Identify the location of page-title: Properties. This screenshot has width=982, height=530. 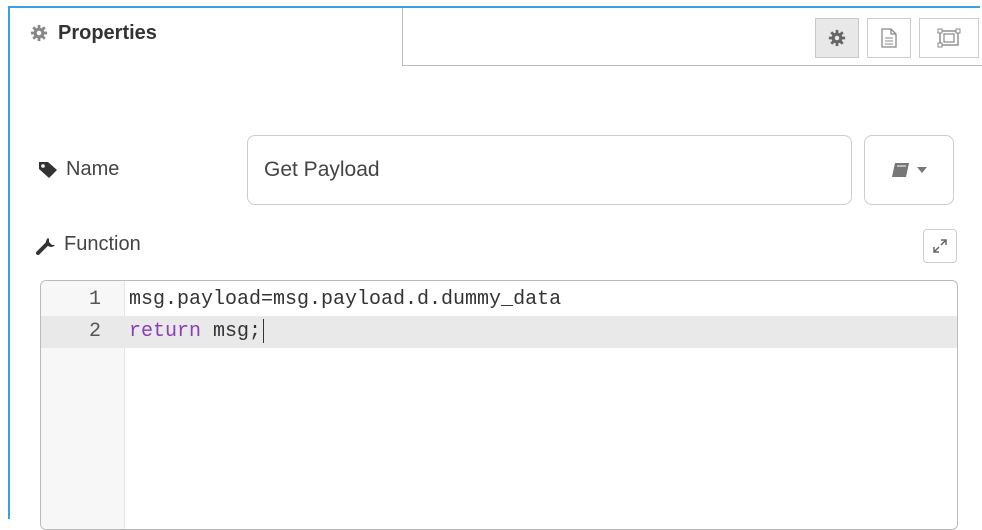
(107, 32).